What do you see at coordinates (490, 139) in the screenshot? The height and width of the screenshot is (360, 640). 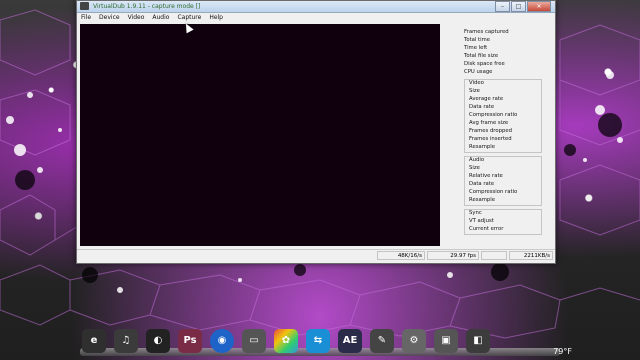 I see `video-stat-frames-inserted: Frames inserted` at bounding box center [490, 139].